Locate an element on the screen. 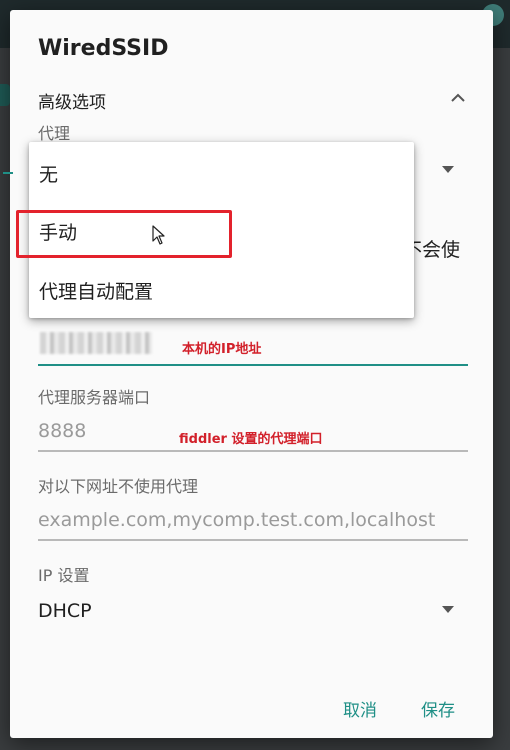 The width and height of the screenshot is (510, 750). proxy-label: 代理 is located at coordinates (54, 133).